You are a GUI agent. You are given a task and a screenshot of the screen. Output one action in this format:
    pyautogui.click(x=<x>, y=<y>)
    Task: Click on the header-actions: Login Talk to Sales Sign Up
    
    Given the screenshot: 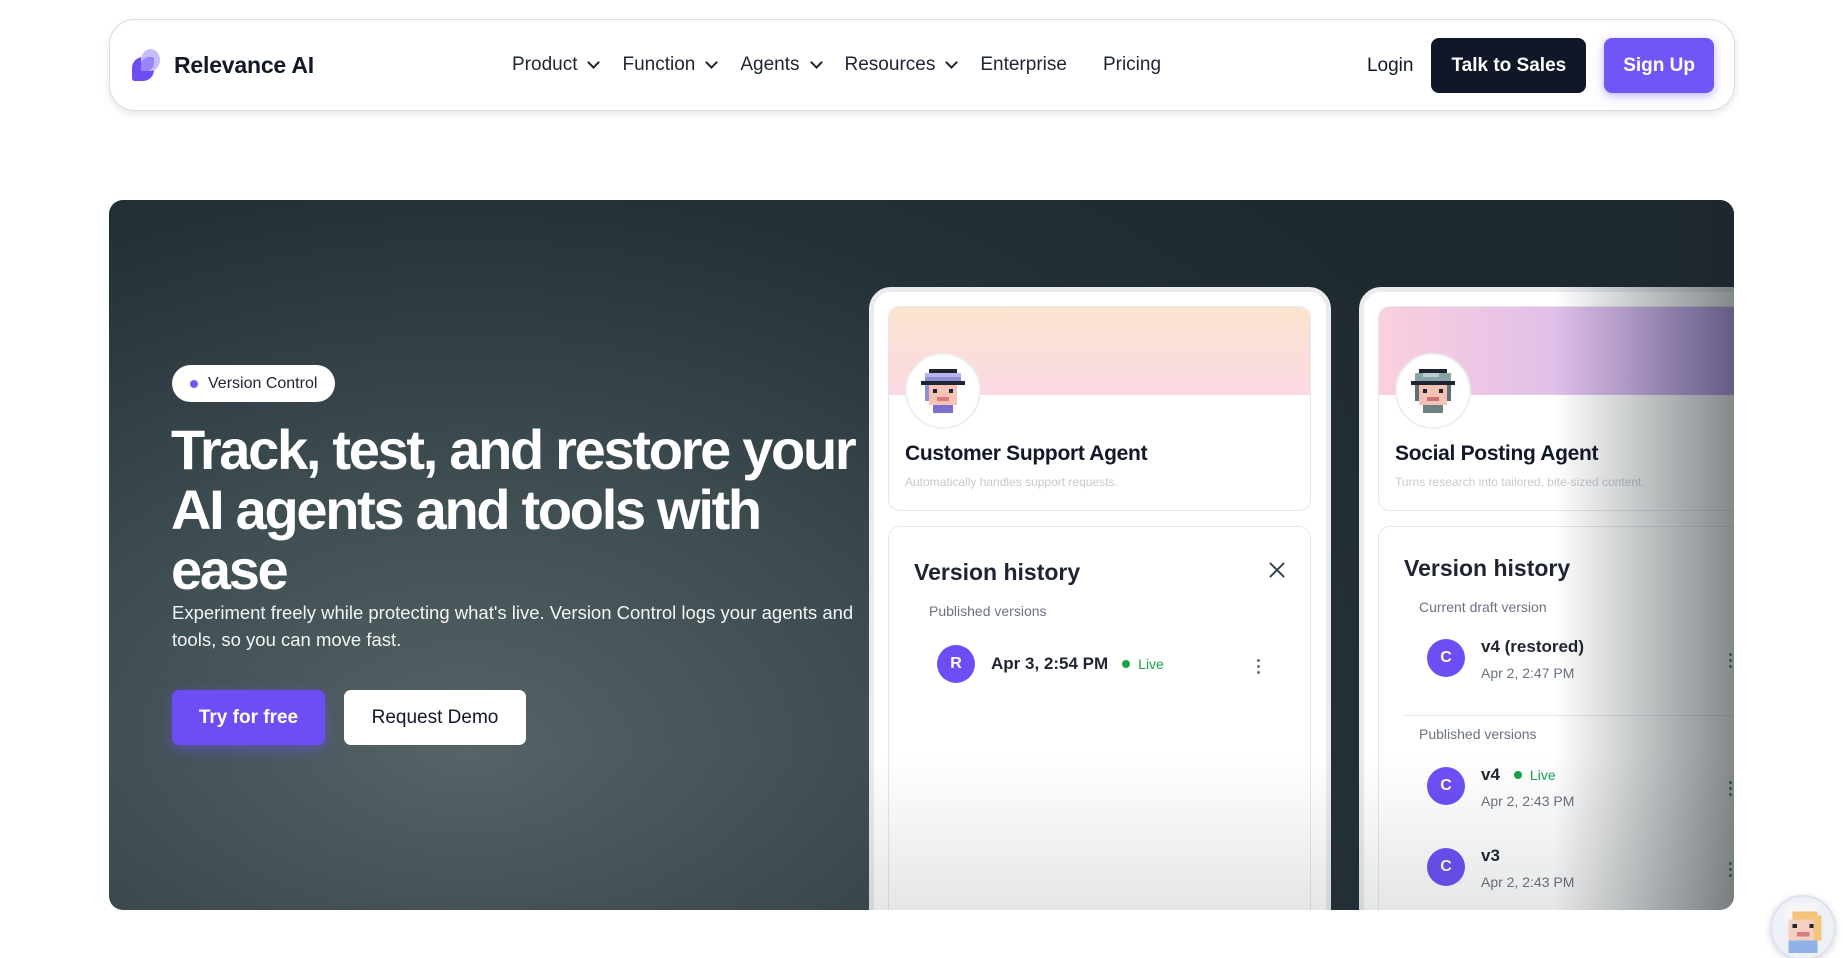 What is the action you would take?
    pyautogui.click(x=1540, y=65)
    